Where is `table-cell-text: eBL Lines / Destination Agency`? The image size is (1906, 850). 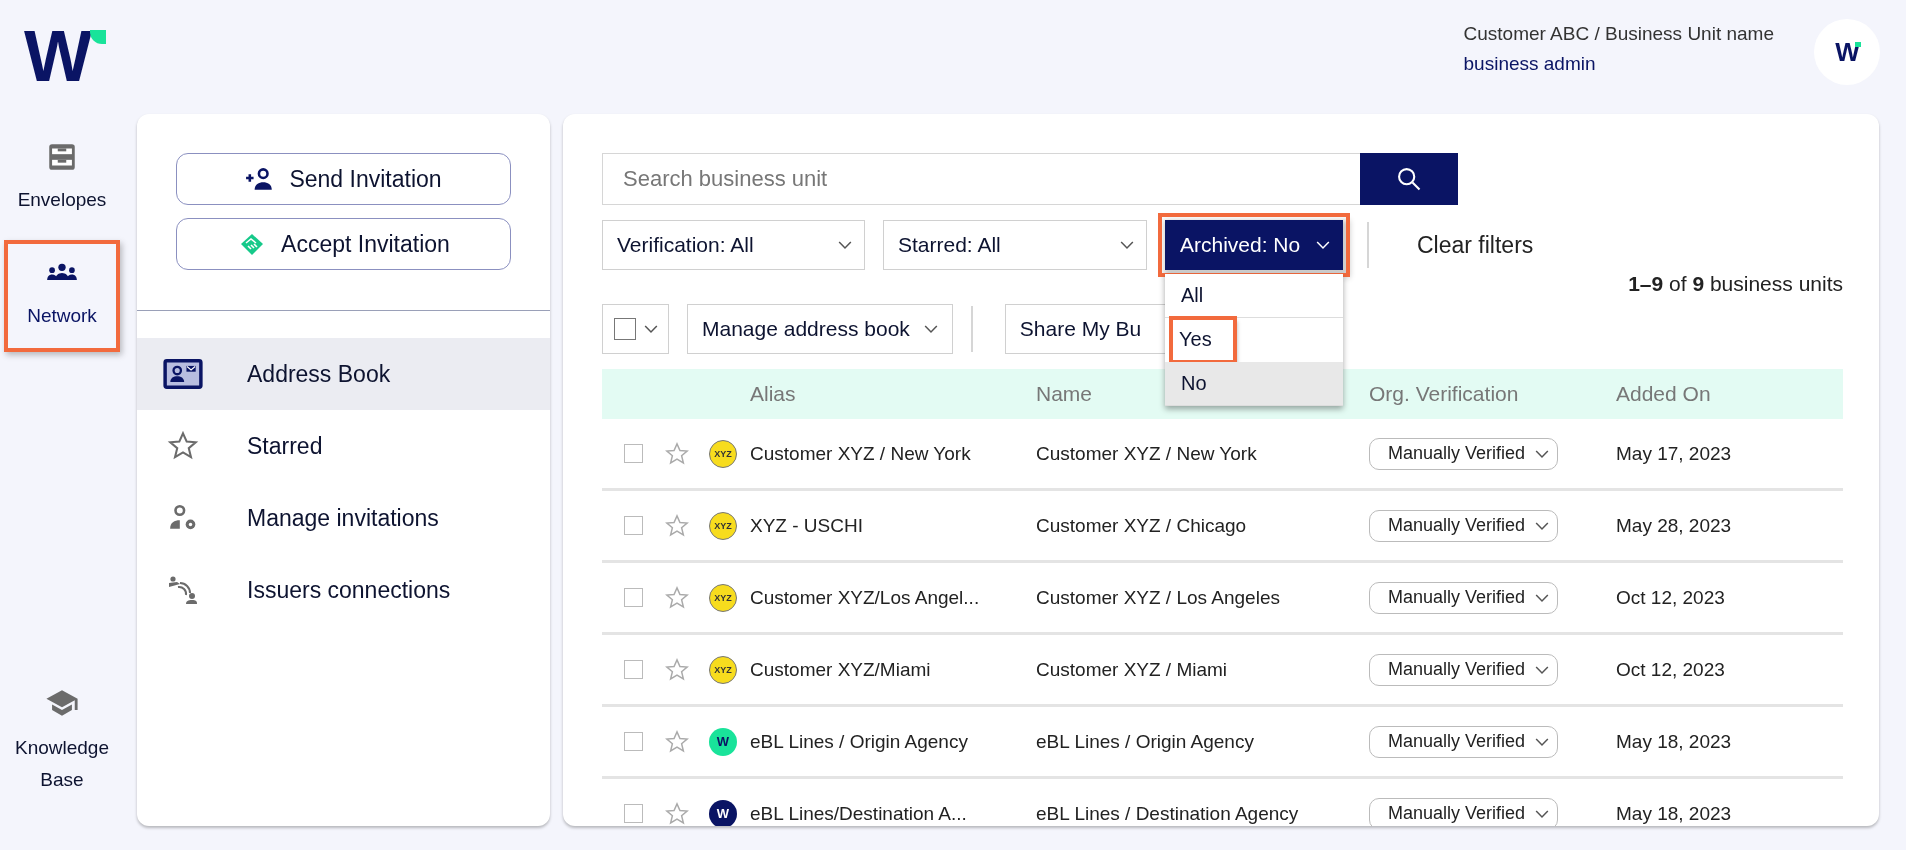
table-cell-text: eBL Lines / Destination Agency is located at coordinates (1168, 813).